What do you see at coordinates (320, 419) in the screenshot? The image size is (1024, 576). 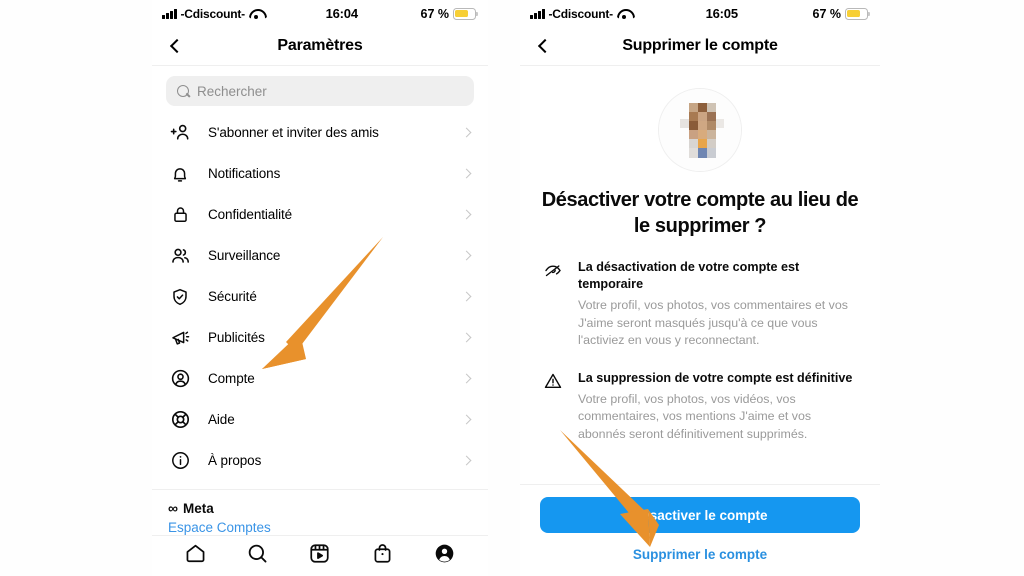 I see `sidebar-item-aide: Aide` at bounding box center [320, 419].